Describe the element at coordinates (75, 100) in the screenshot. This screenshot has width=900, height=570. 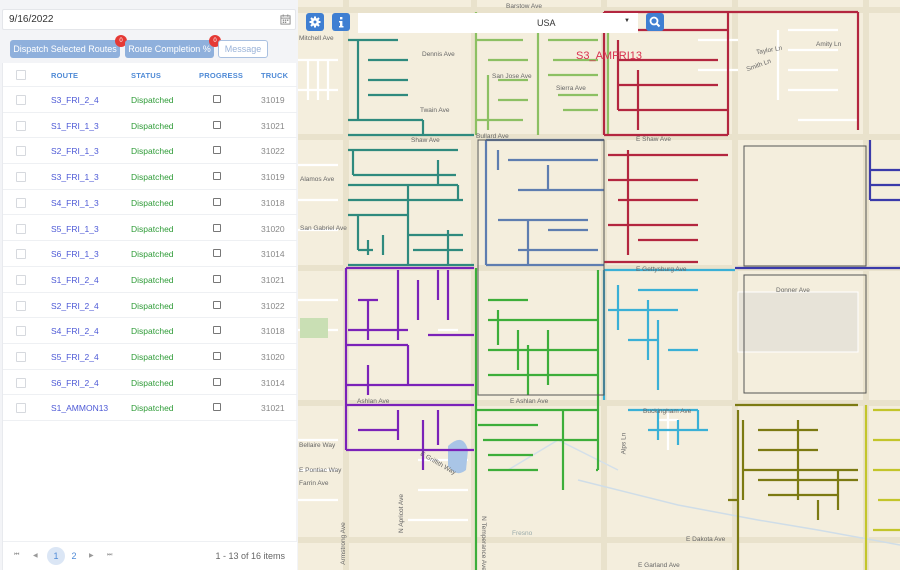
I see `route-link: S3_FRI_2_4` at that location.